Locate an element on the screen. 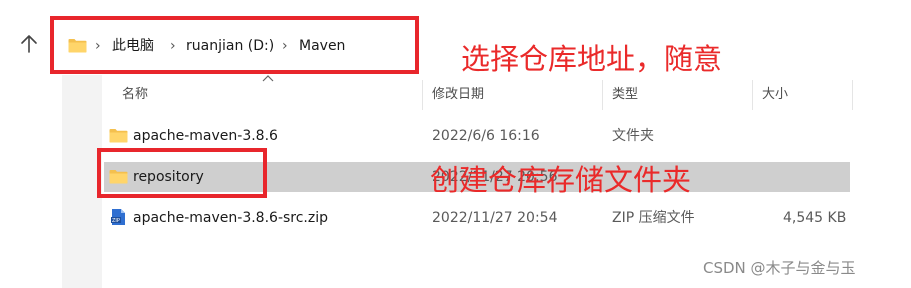 Image resolution: width=911 pixels, height=288 pixels. folder-icon is located at coordinates (118, 136).